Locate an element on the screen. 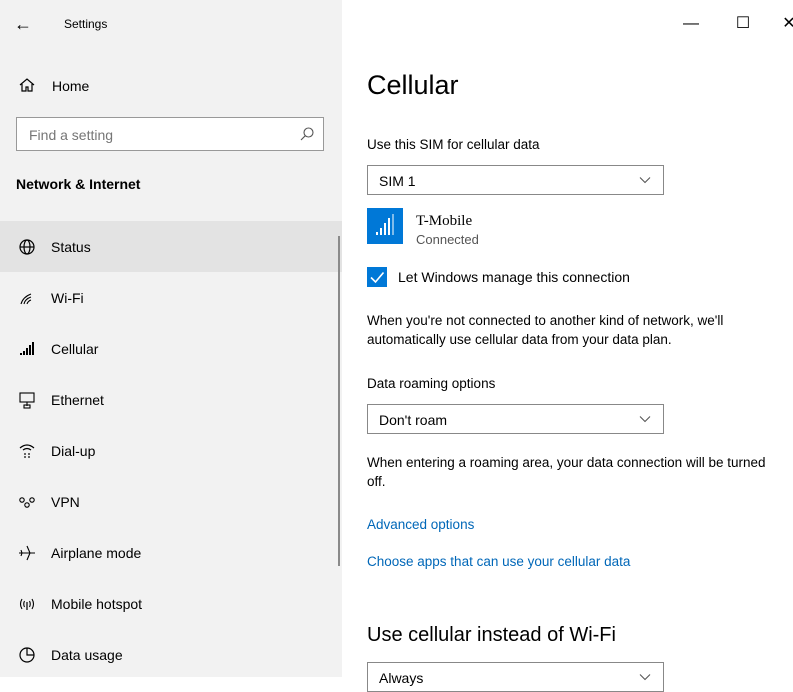 This screenshot has width=793, height=692. airplane-icon is located at coordinates (27, 553).